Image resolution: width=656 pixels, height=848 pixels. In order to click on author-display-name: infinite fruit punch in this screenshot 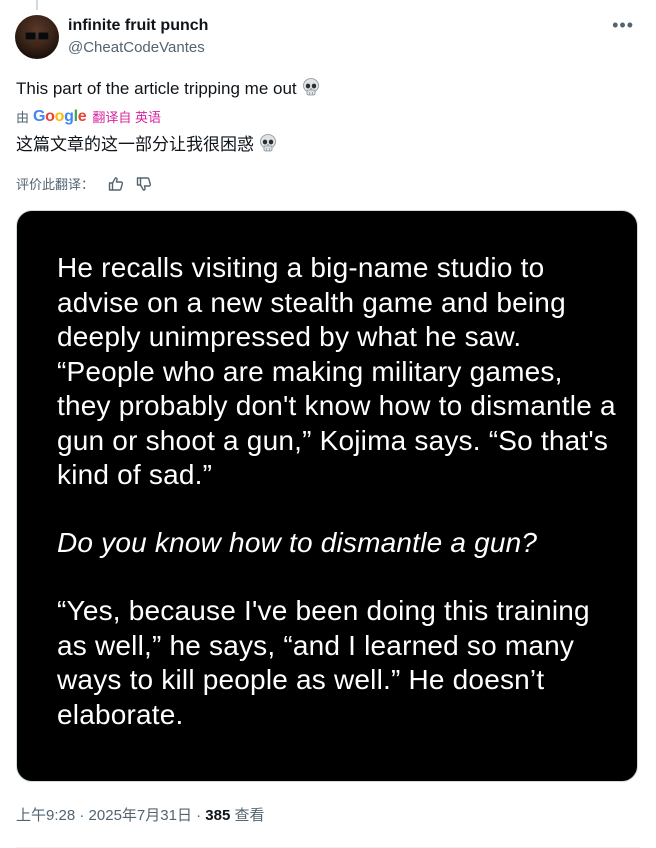, I will do `click(138, 26)`.